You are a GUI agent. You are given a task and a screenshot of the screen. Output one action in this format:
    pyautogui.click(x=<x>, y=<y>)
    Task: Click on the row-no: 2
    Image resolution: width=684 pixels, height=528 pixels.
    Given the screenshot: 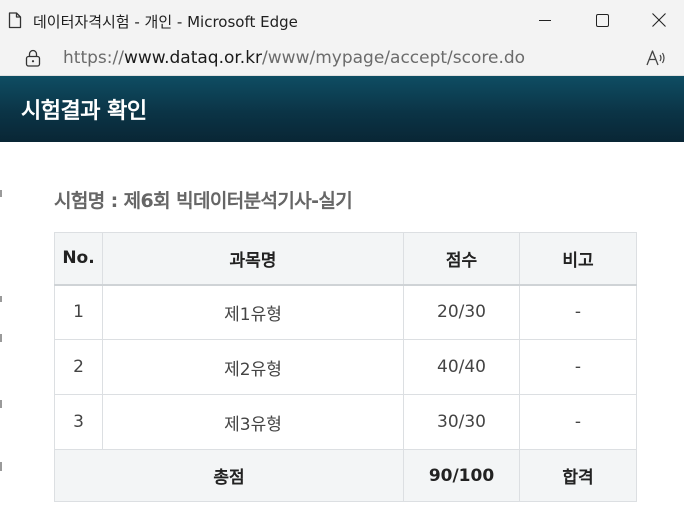 What is the action you would take?
    pyautogui.click(x=78, y=367)
    